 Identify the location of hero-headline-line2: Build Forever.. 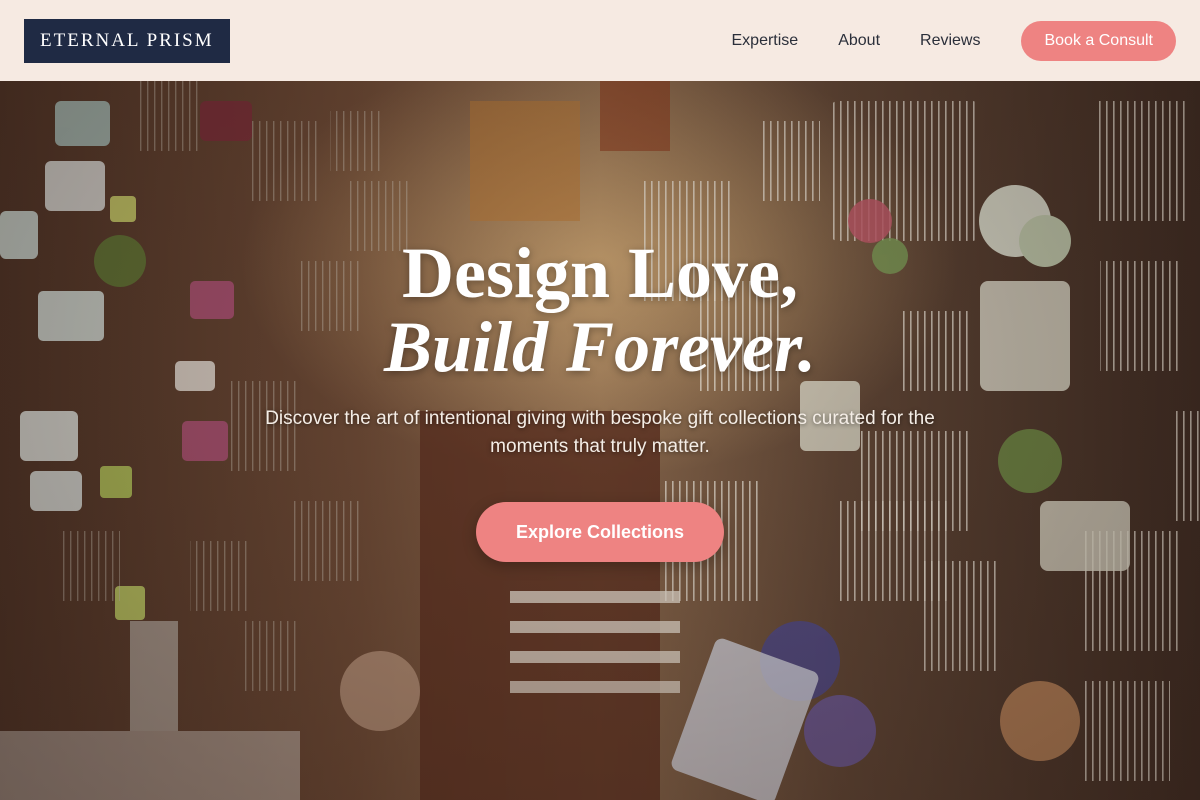
(600, 347).